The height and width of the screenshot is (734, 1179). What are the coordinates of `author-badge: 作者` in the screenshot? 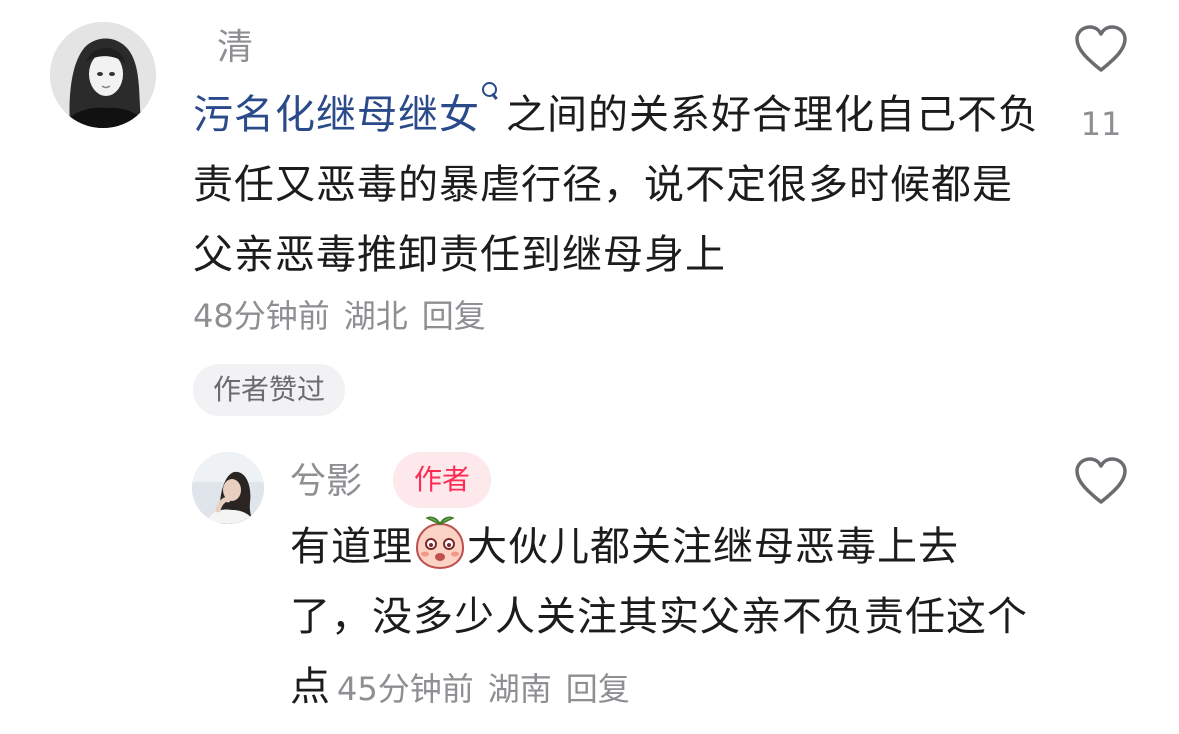 It's located at (442, 480).